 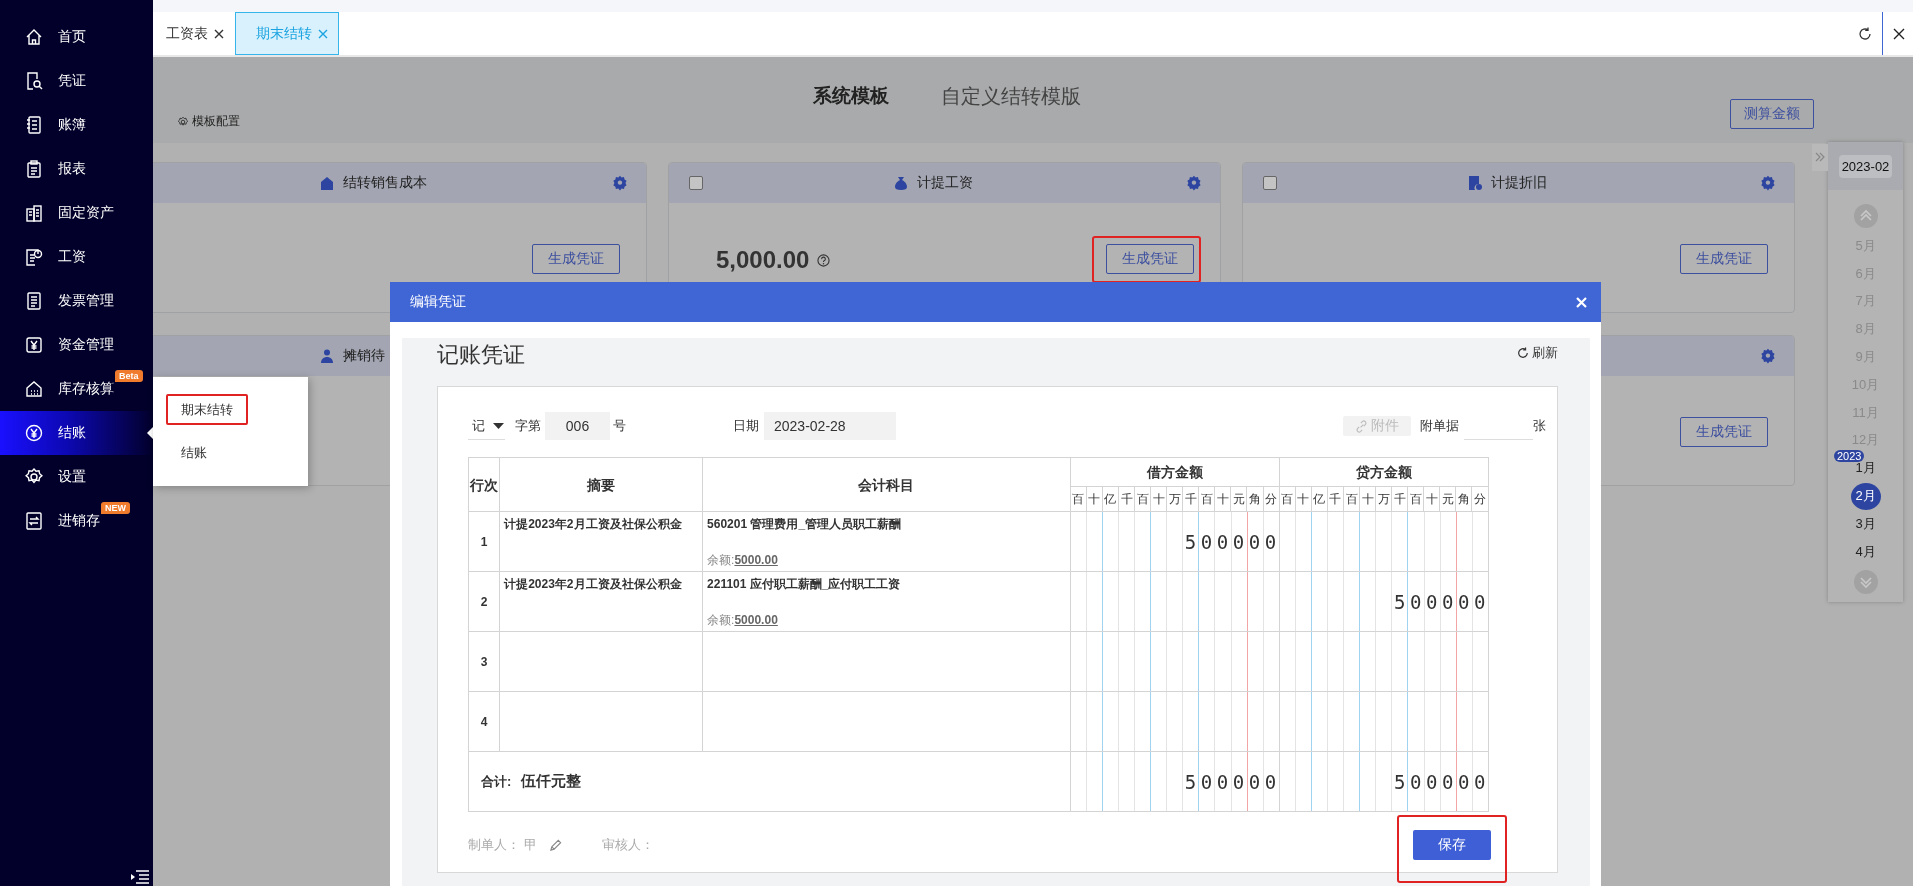 I want to click on sidebar-item: 资金管理, so click(x=76, y=345).